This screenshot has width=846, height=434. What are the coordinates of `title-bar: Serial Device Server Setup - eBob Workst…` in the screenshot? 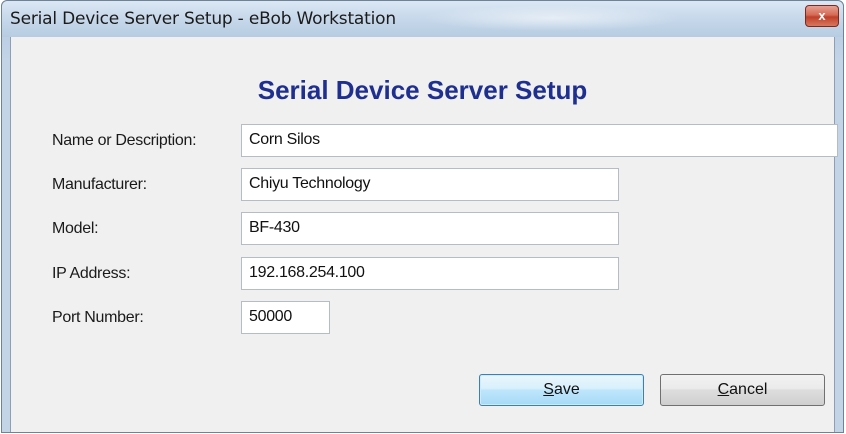 It's located at (422, 19).